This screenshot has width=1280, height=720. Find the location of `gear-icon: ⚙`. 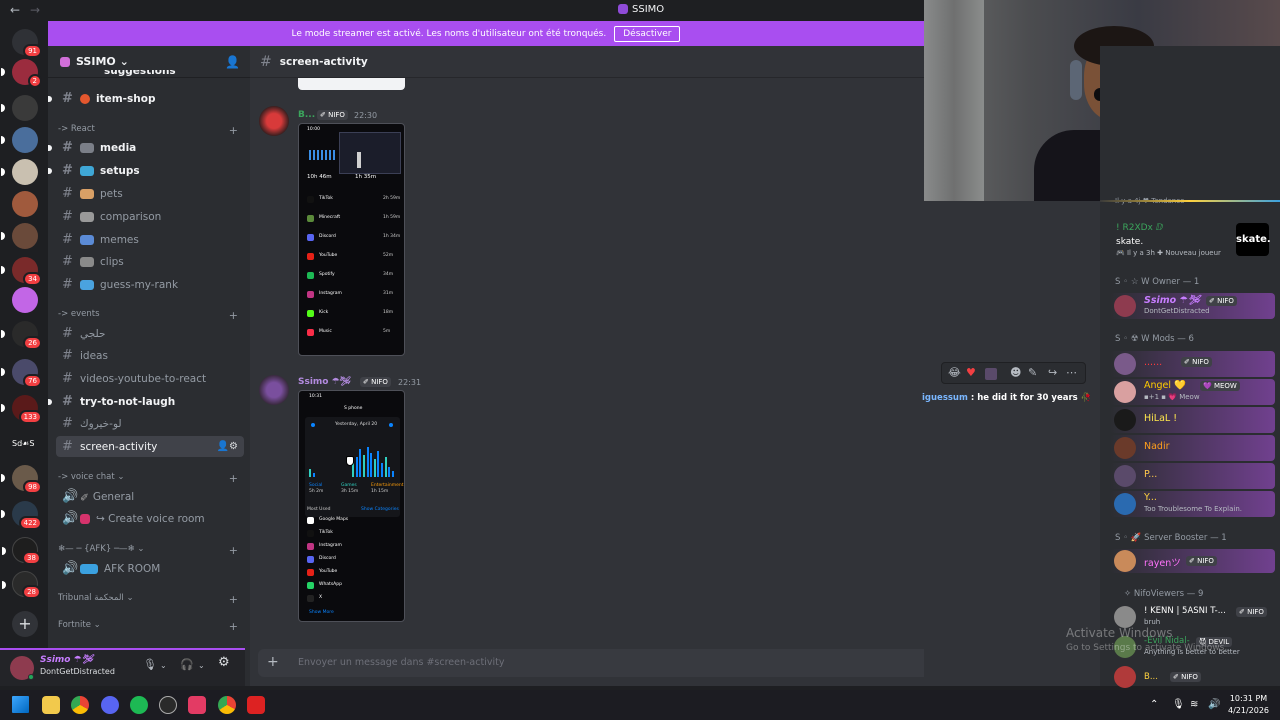

gear-icon: ⚙ is located at coordinates (224, 662).